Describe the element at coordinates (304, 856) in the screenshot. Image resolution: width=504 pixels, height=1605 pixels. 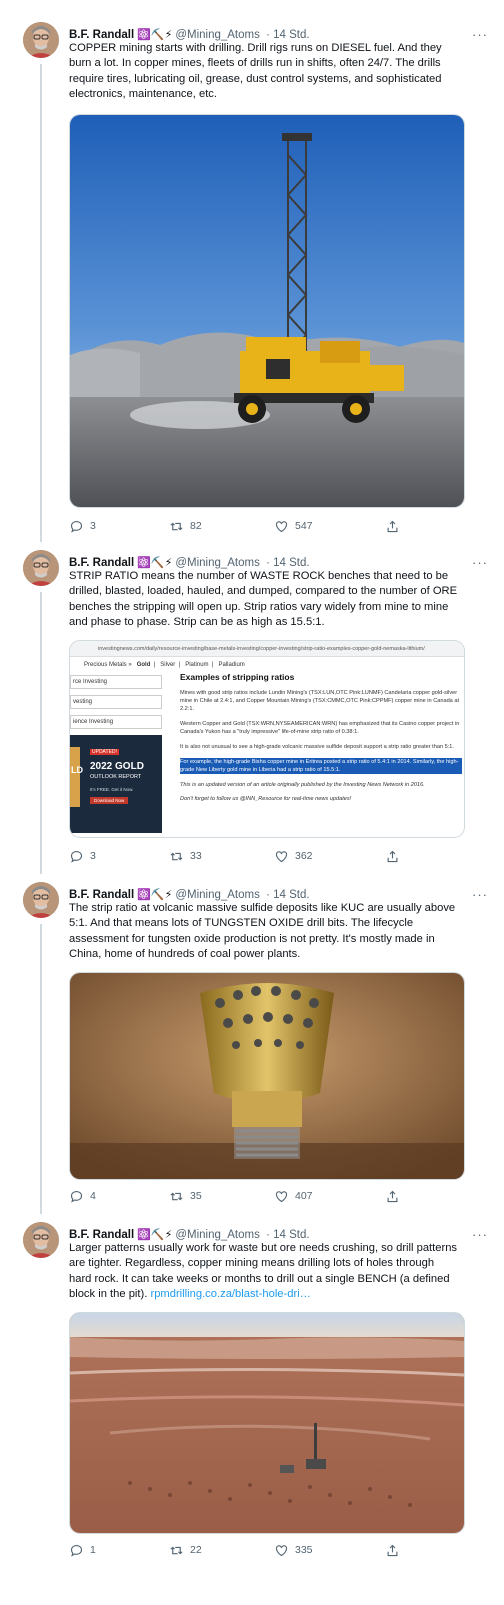
I see `like-count: 362` at that location.